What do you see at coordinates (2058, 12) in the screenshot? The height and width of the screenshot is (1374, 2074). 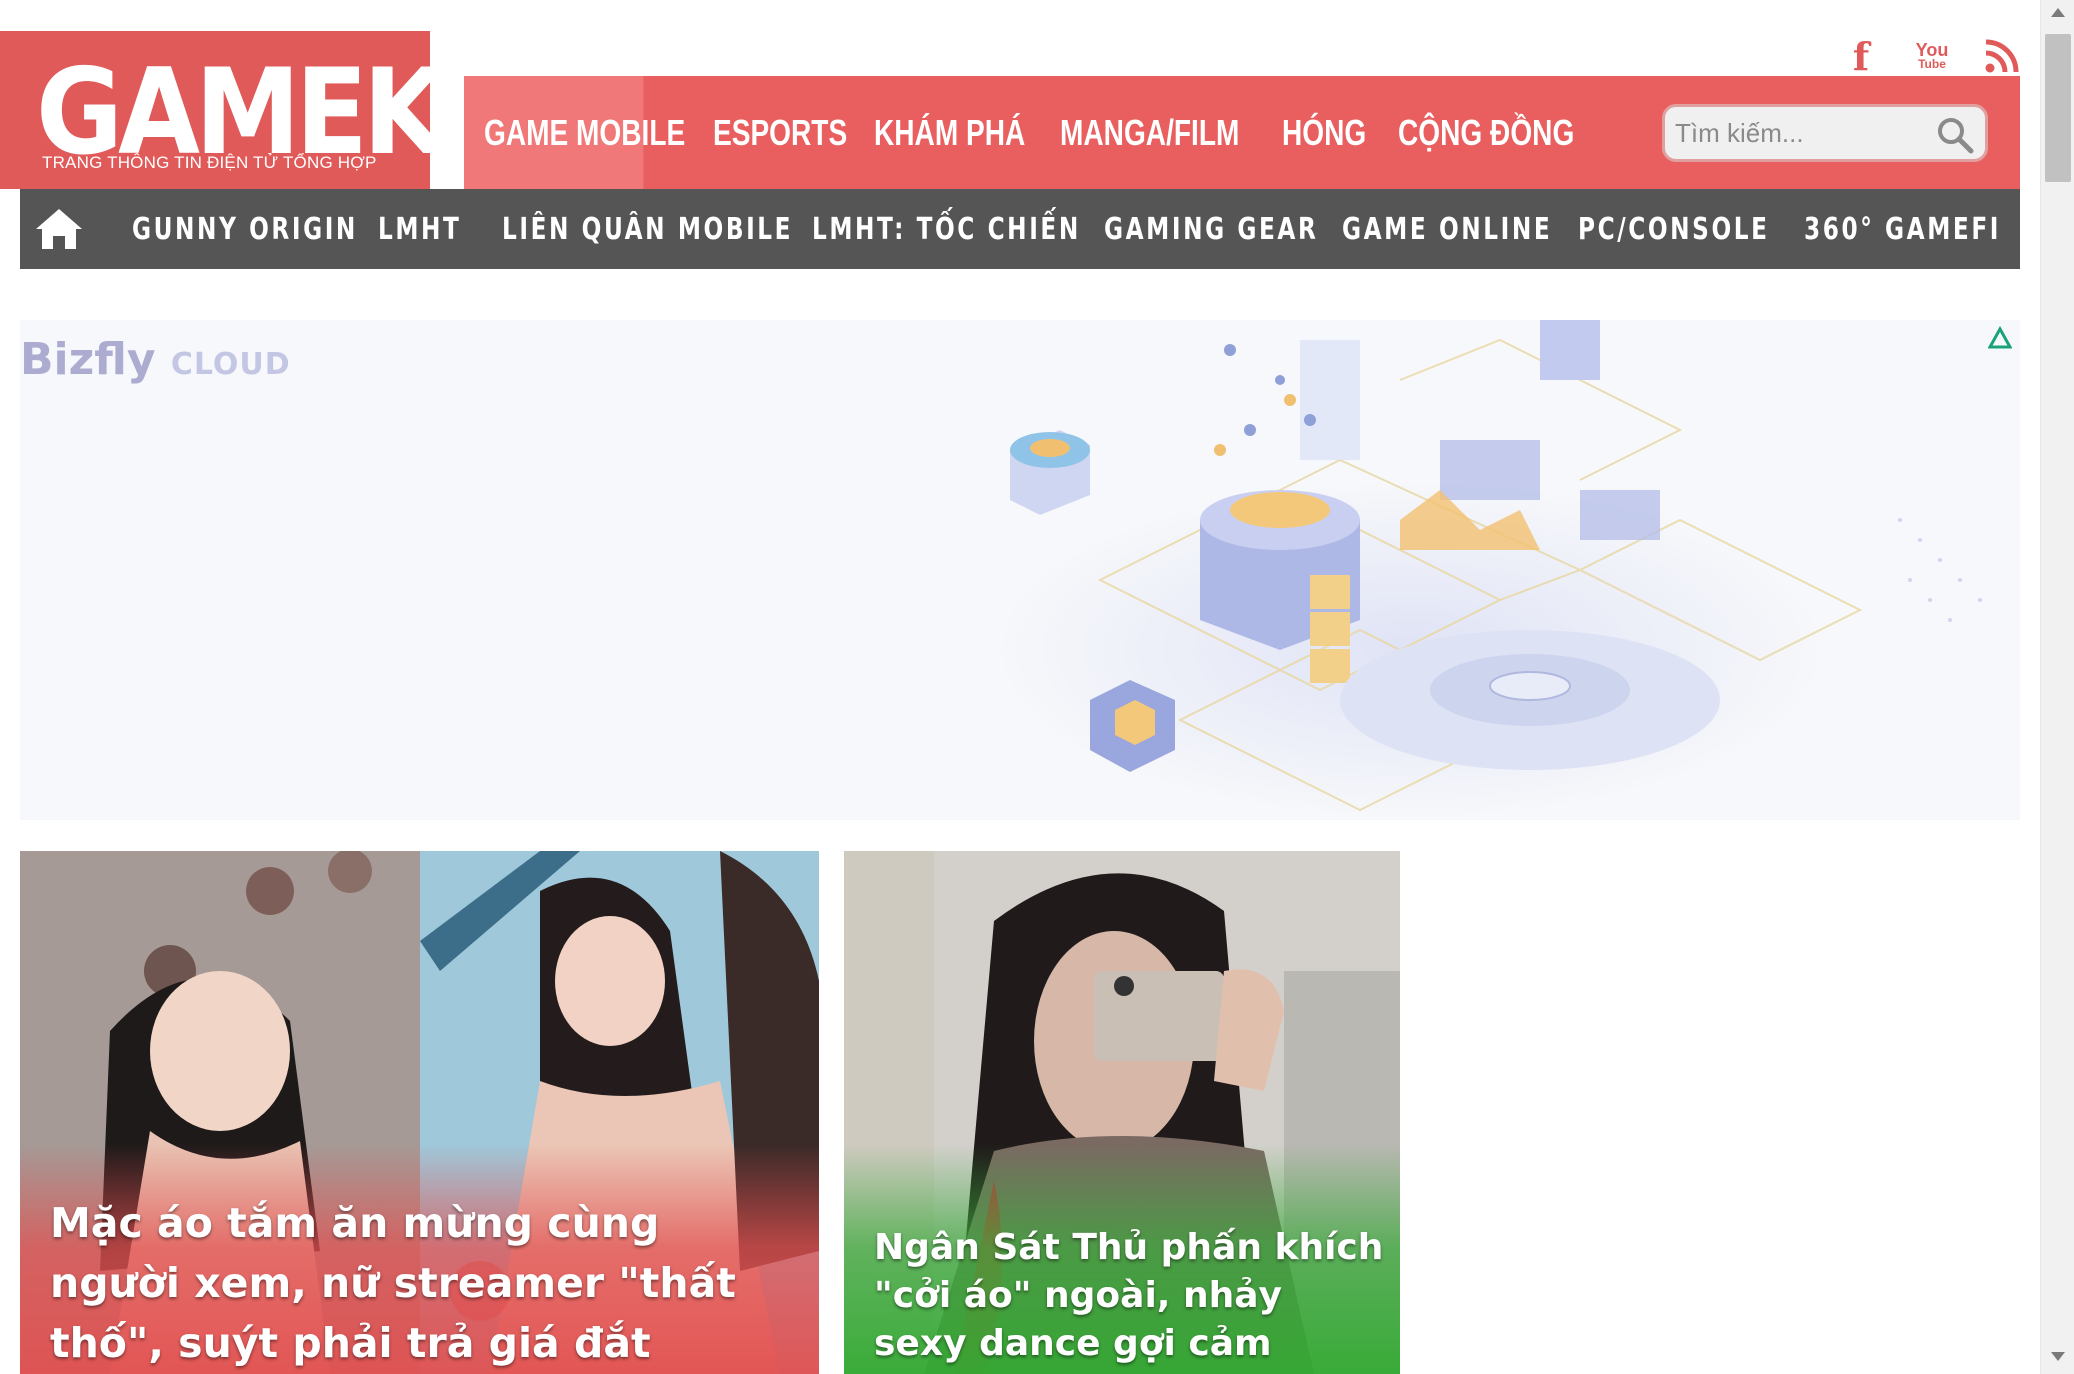 I see `scroll-up-arrow-icon` at bounding box center [2058, 12].